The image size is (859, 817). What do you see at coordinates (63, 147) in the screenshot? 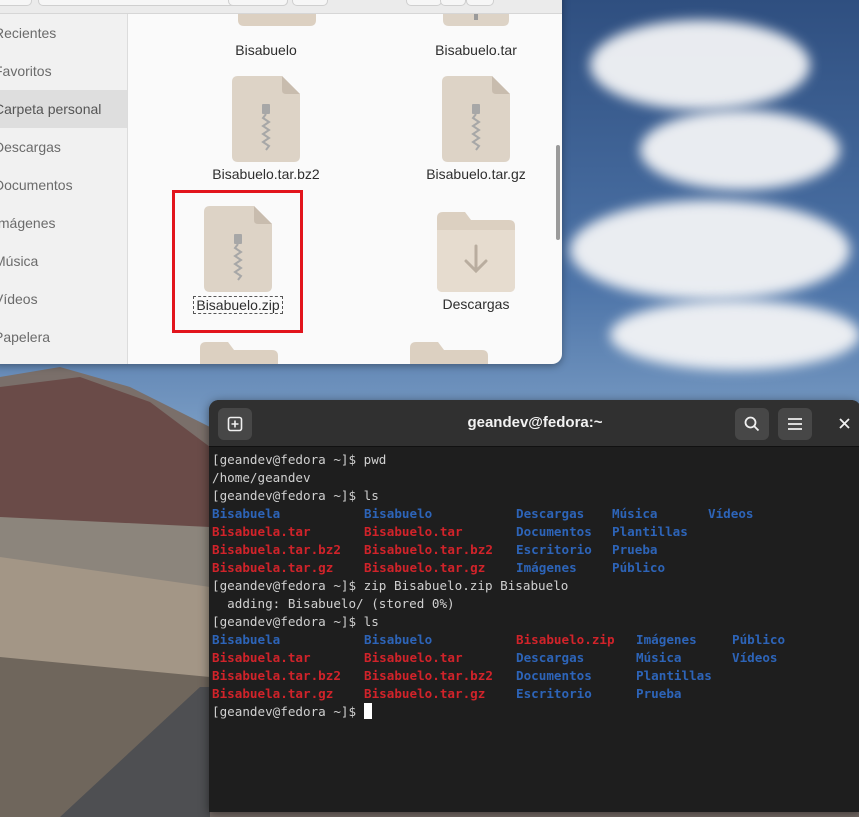
I see `sidebar-item-descargas: Descargas` at bounding box center [63, 147].